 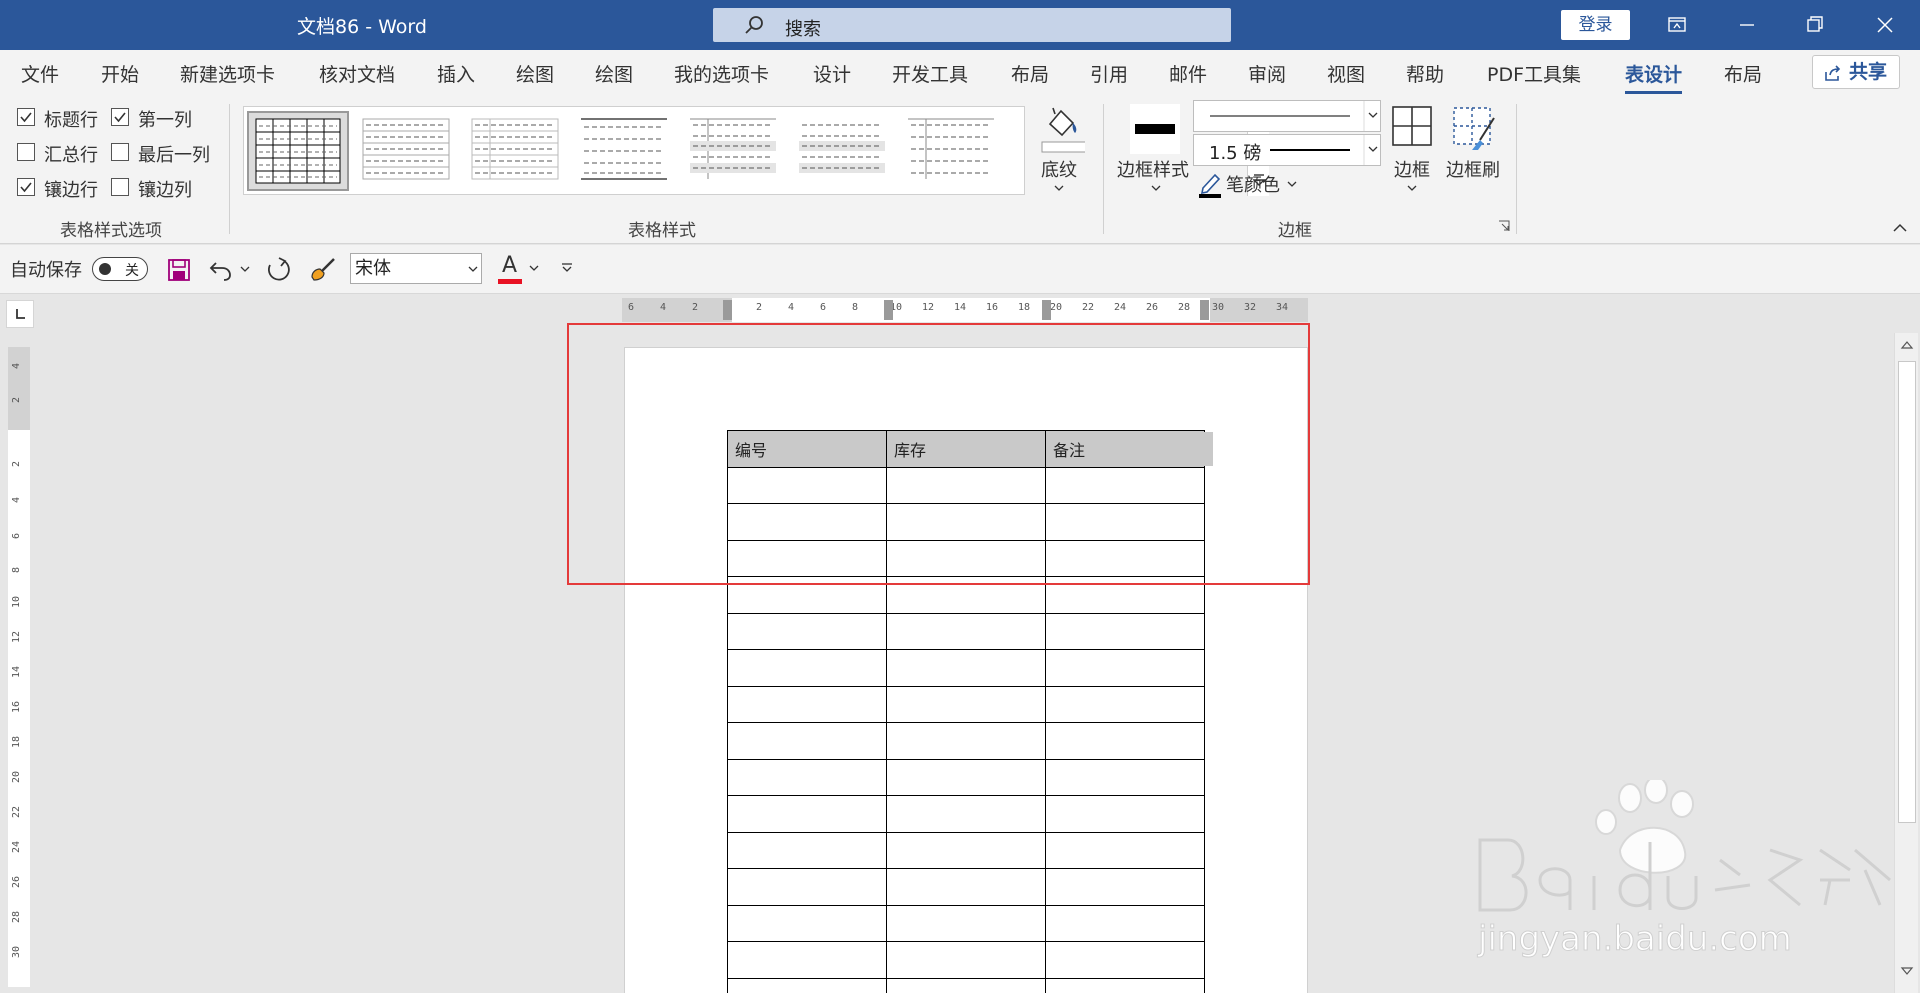 I want to click on tab-view: 视图, so click(x=1346, y=73).